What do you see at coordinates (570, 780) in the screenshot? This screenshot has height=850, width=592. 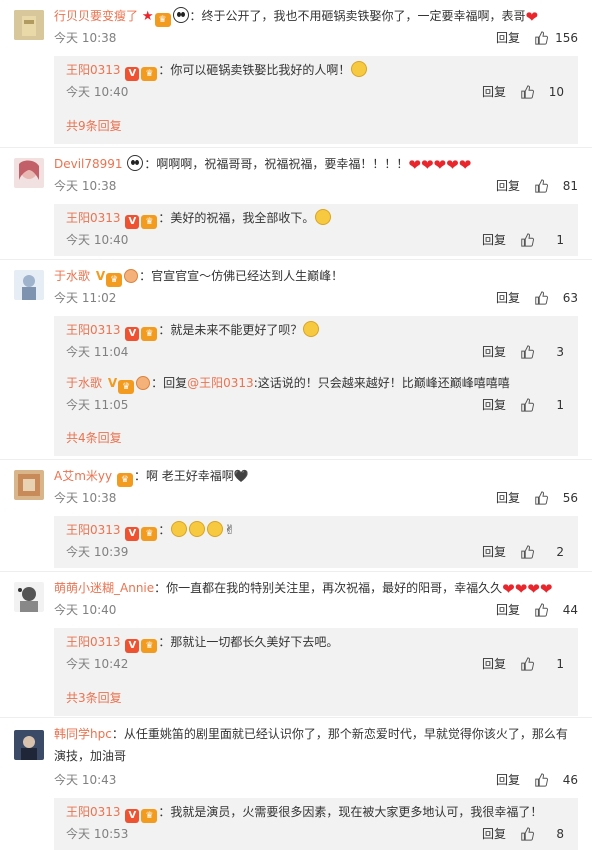 I see `like-count: 46` at bounding box center [570, 780].